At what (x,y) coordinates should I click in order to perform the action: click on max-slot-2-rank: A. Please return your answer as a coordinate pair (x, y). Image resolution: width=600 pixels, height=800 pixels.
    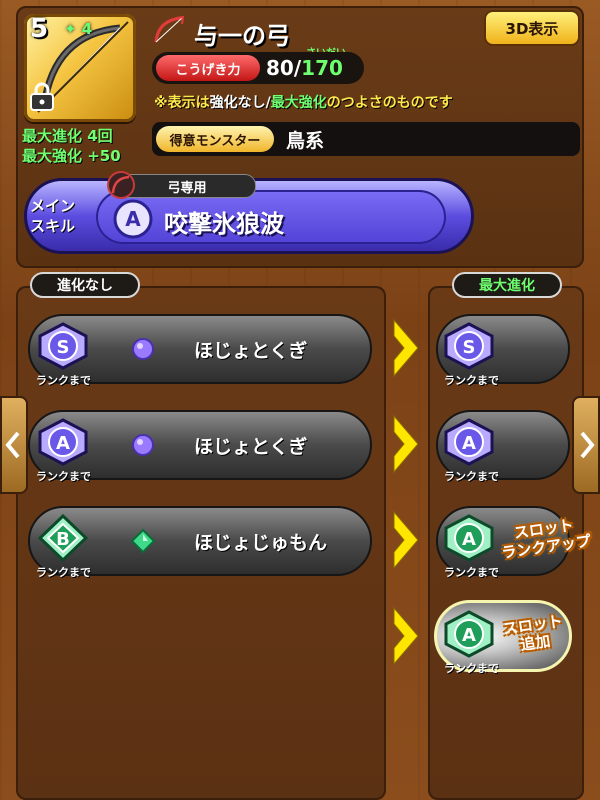
    Looking at the image, I should click on (469, 443).